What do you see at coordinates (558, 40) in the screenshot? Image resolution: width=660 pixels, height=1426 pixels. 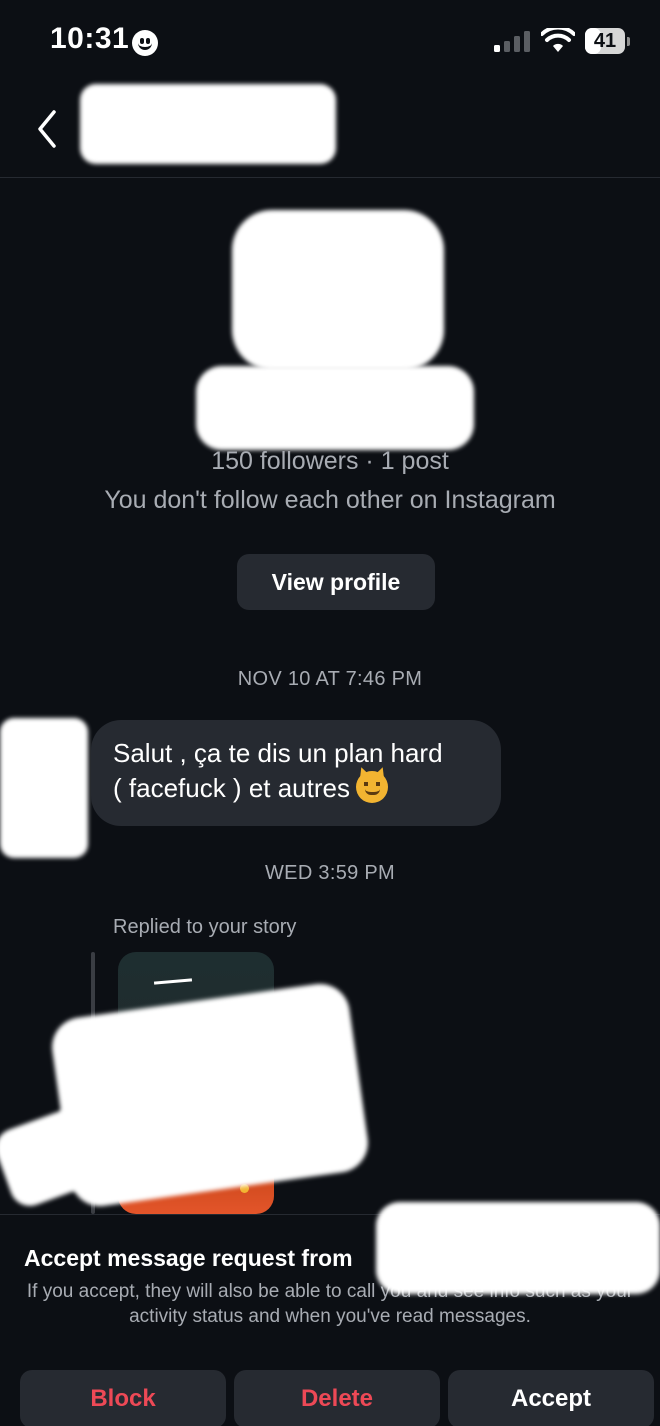 I see `wifi-icon` at bounding box center [558, 40].